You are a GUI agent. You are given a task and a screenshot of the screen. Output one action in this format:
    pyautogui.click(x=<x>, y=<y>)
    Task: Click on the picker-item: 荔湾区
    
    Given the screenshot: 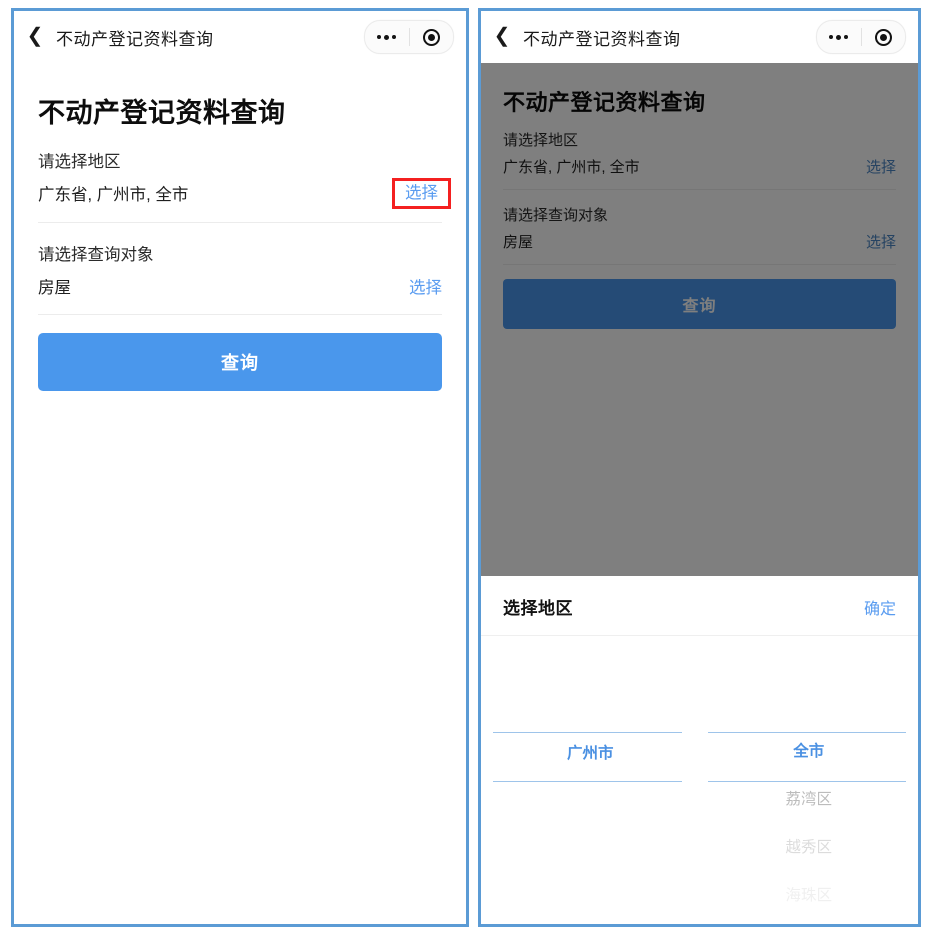 What is the action you would take?
    pyautogui.click(x=809, y=800)
    